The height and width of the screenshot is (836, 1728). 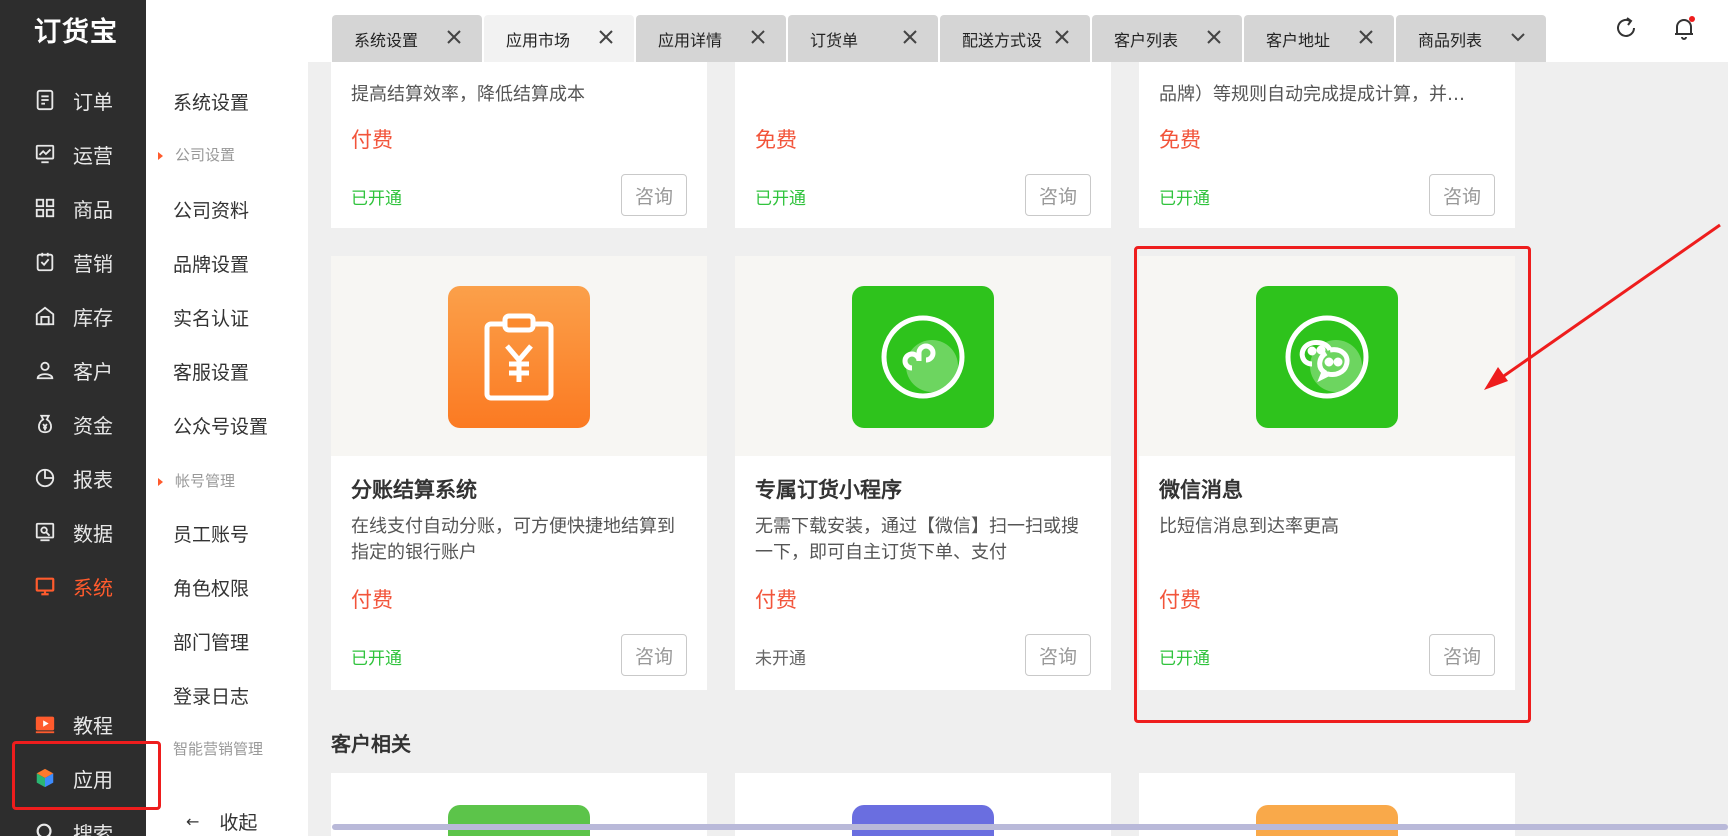 What do you see at coordinates (863, 38) in the screenshot?
I see `tab-order-list: 订货单` at bounding box center [863, 38].